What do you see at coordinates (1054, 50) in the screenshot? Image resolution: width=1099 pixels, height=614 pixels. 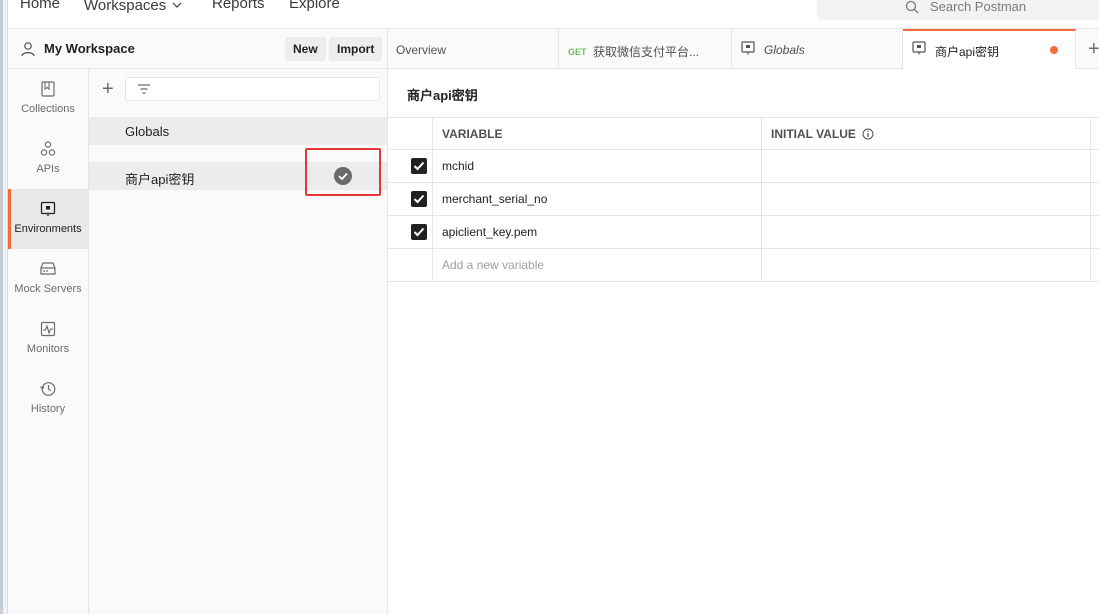 I see `unsaved-dot-icon` at bounding box center [1054, 50].